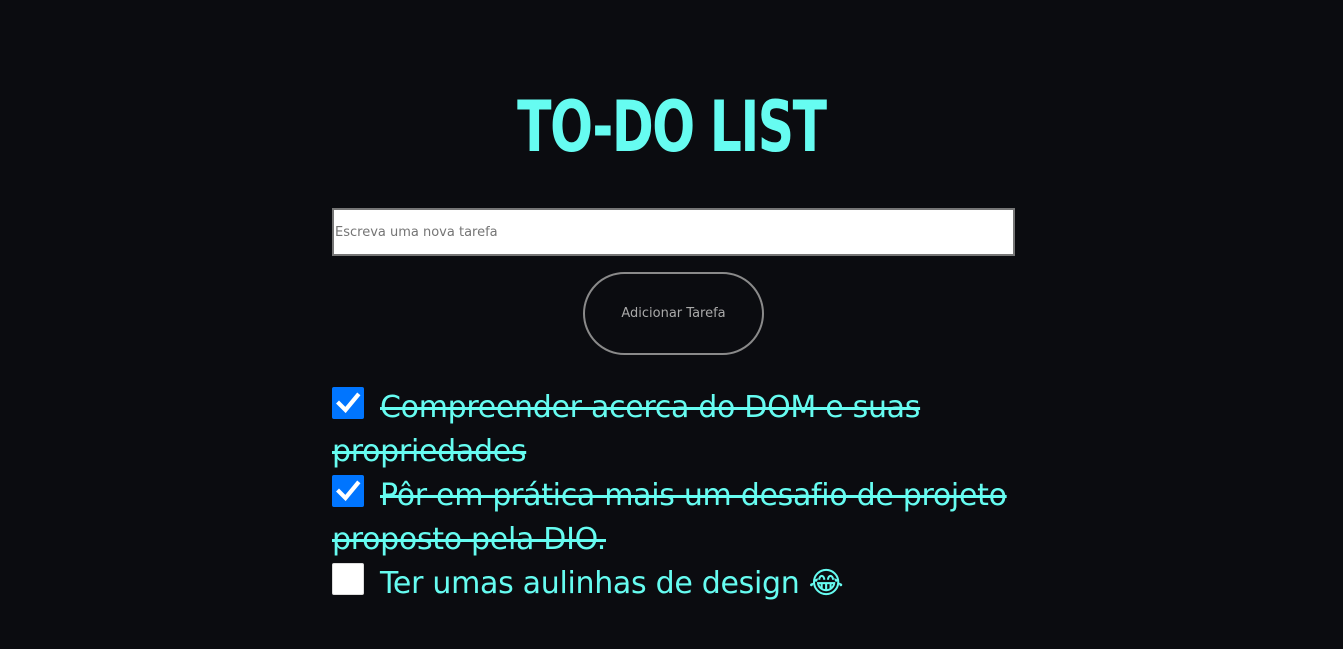 This screenshot has height=649, width=1343. I want to click on task-text: Ter umas aulinhas de design 😂, so click(612, 583).